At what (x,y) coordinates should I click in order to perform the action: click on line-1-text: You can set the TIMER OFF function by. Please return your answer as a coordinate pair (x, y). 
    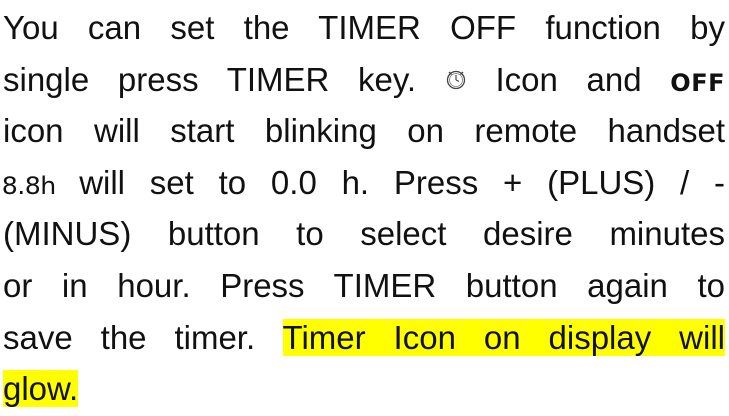
    Looking at the image, I should click on (364, 27).